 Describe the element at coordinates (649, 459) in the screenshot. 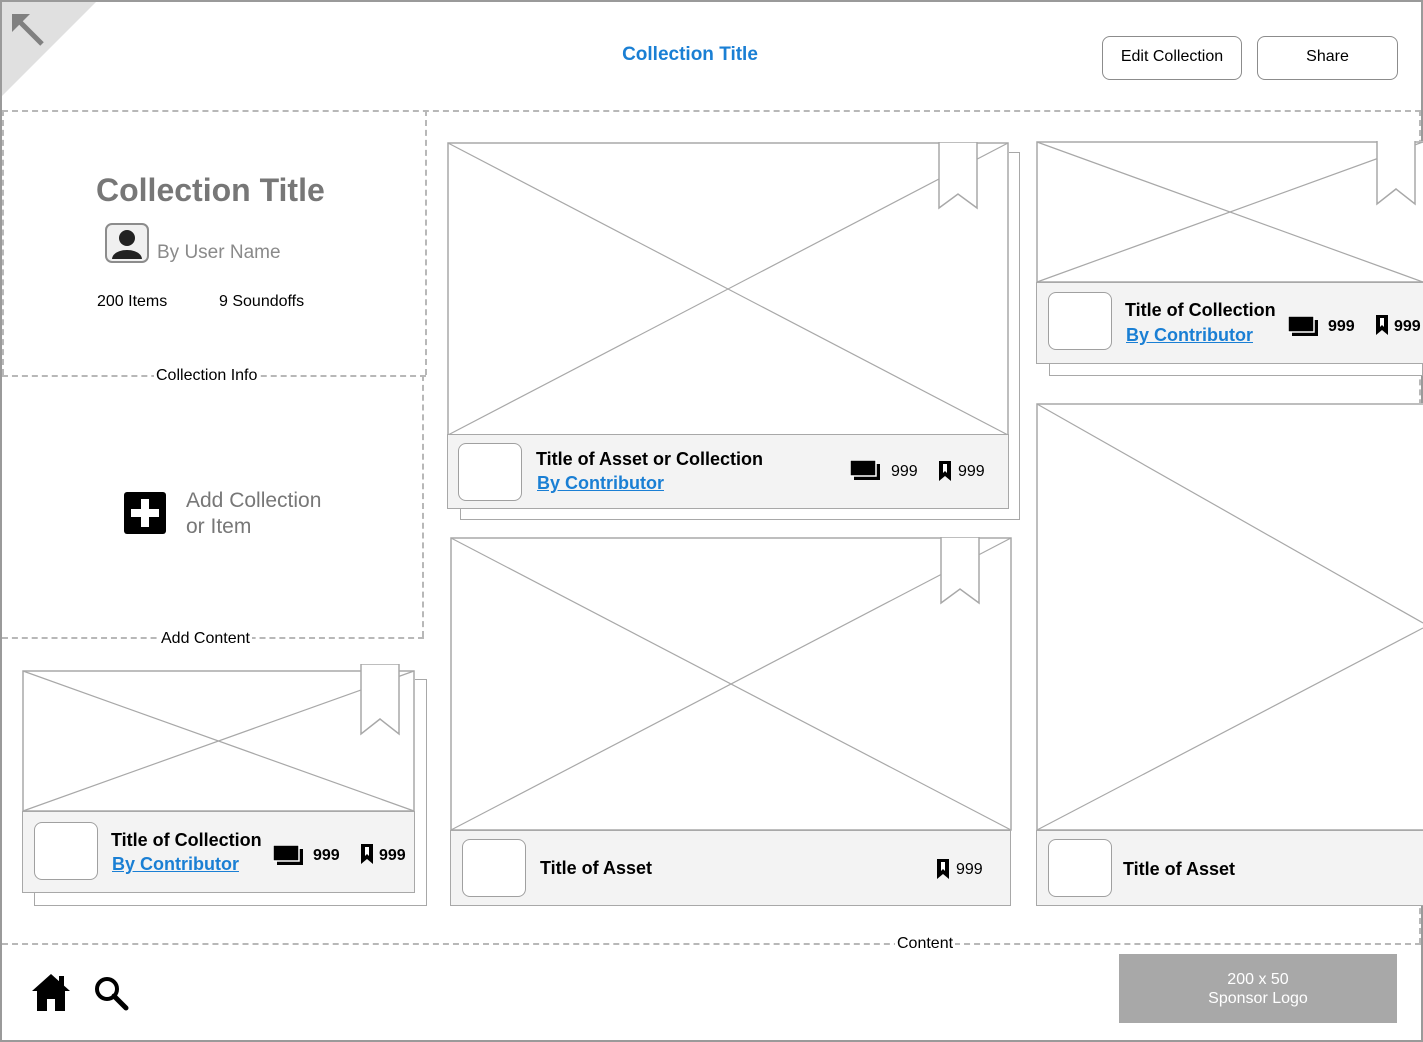

I see `card-title: Title of Asset or Collection` at that location.